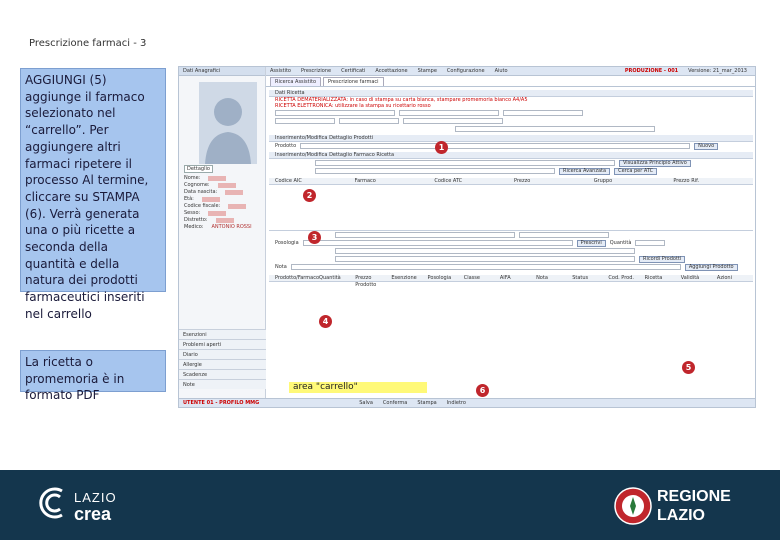  I want to click on menu-item: Accettazione, so click(391, 71).